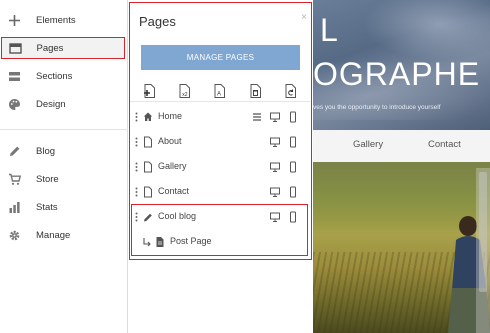  I want to click on delete-page-icon, so click(256, 91).